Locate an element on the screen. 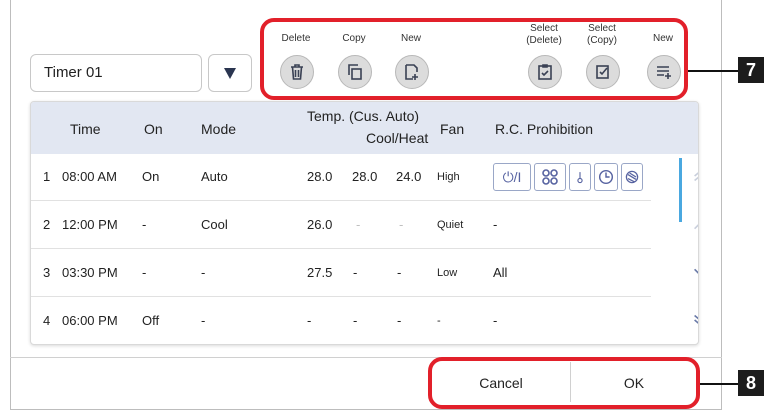 The width and height of the screenshot is (774, 410). scrollbar-thumb is located at coordinates (680, 190).